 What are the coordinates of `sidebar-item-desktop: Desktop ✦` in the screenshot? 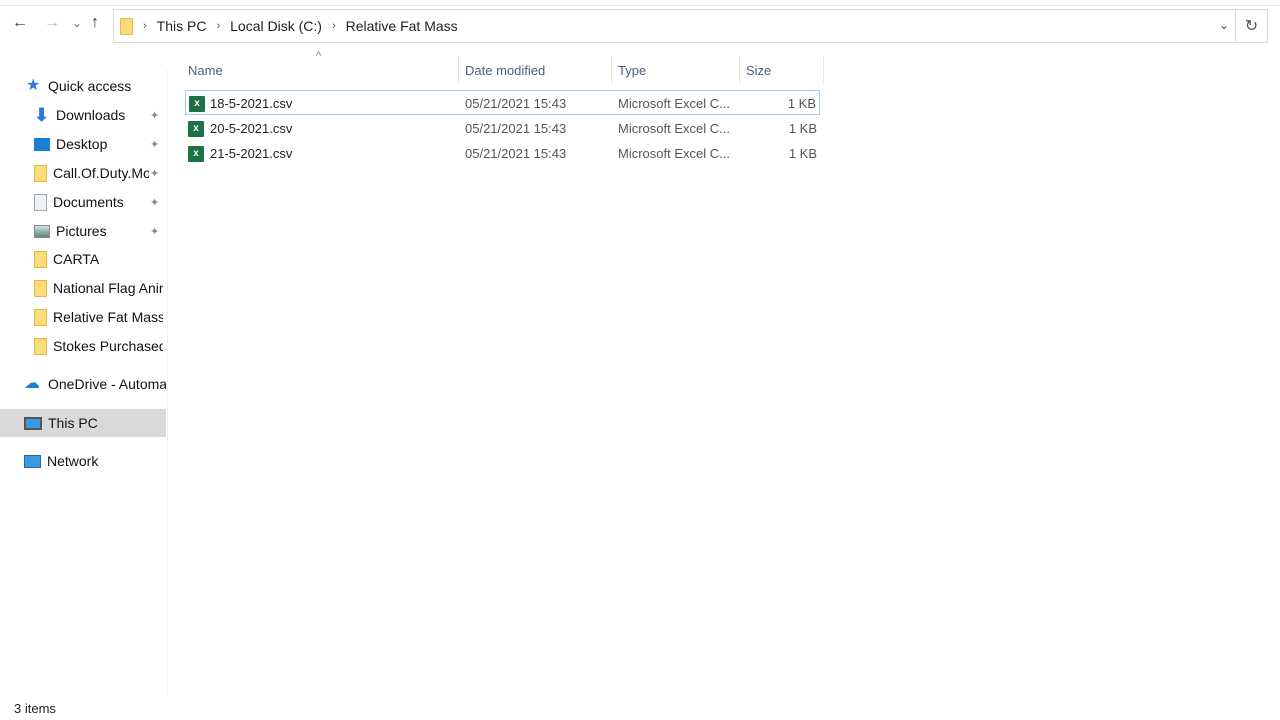 It's located at (100, 144).